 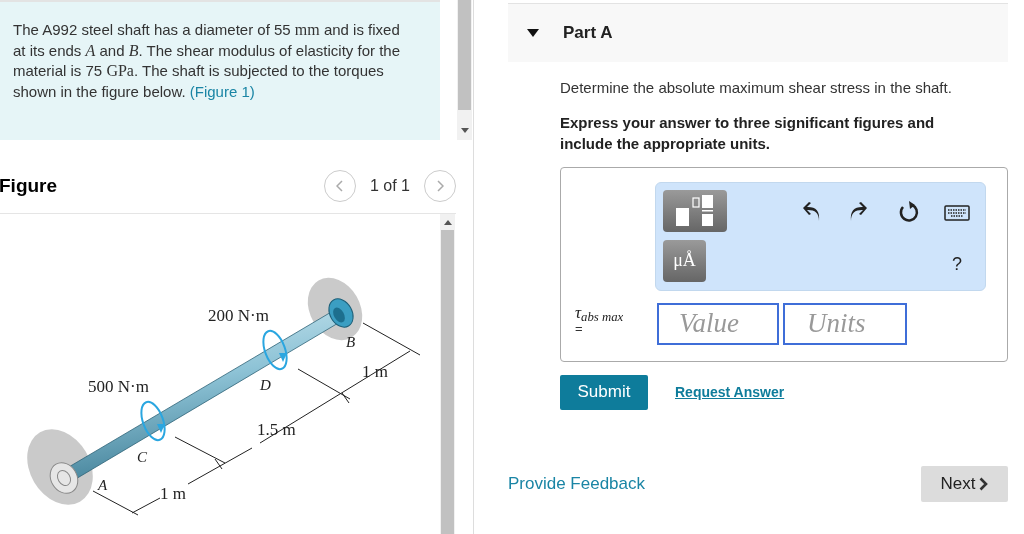 I want to click on submit-button: Submit, so click(x=604, y=392).